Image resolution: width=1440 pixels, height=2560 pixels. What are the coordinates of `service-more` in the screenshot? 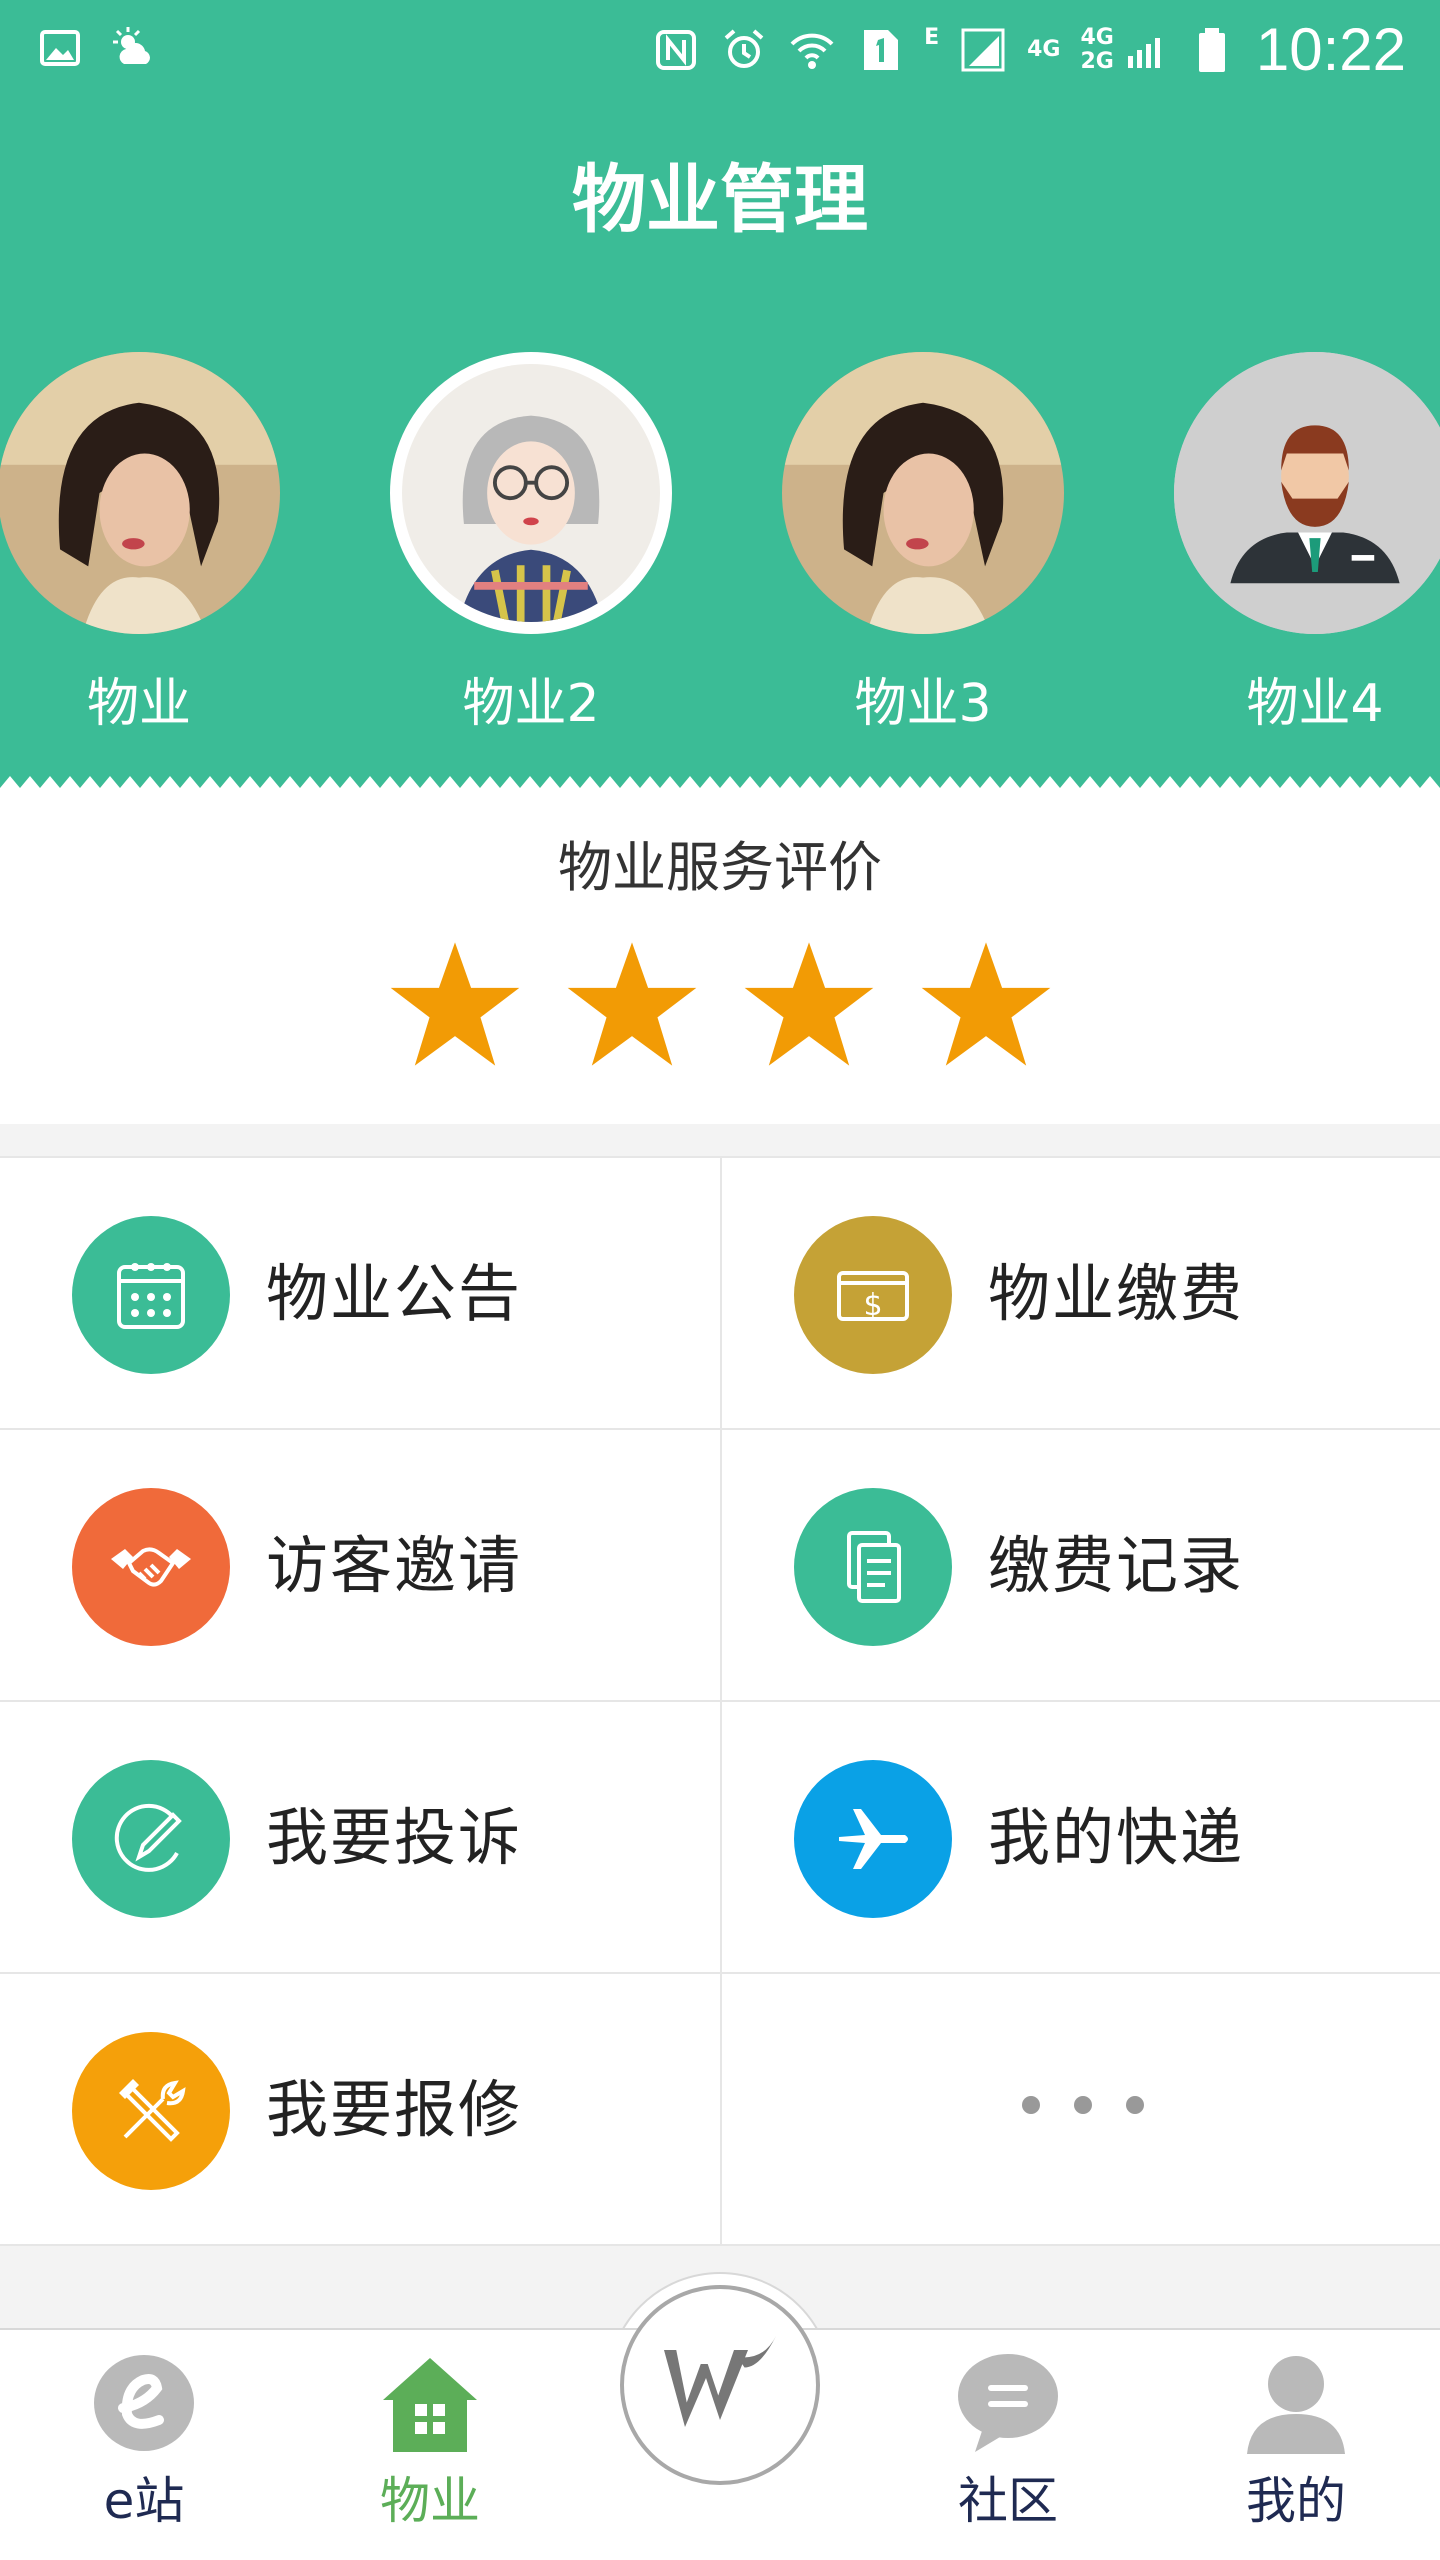 It's located at (1080, 2110).